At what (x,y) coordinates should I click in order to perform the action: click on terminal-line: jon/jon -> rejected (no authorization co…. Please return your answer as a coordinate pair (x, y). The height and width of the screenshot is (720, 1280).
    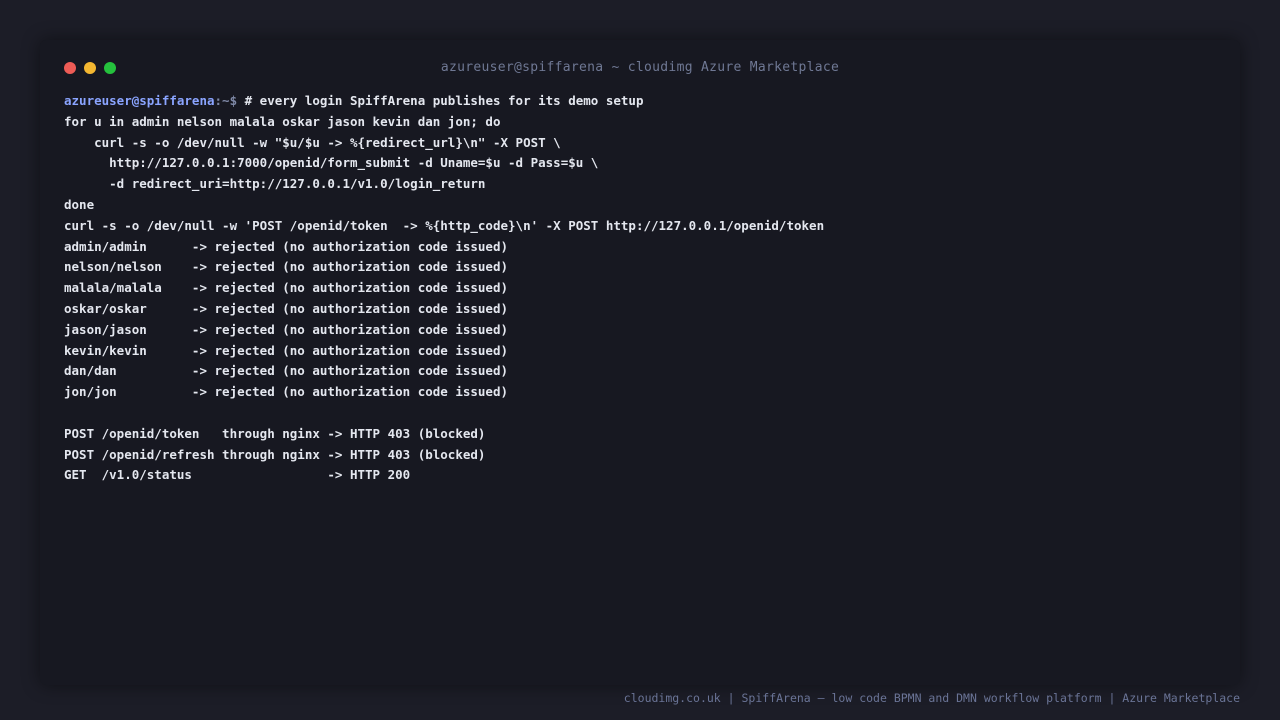
    Looking at the image, I should click on (286, 392).